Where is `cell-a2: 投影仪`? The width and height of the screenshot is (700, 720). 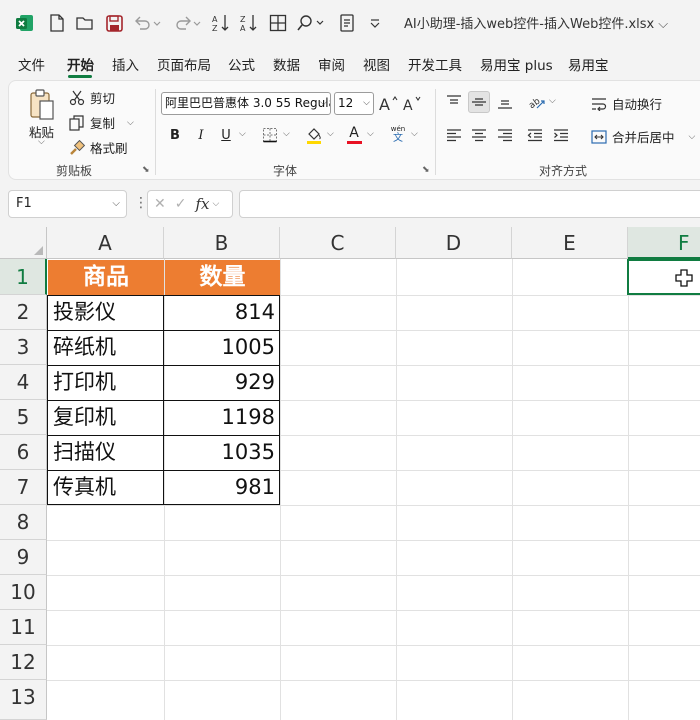 cell-a2: 投影仪 is located at coordinates (106, 312).